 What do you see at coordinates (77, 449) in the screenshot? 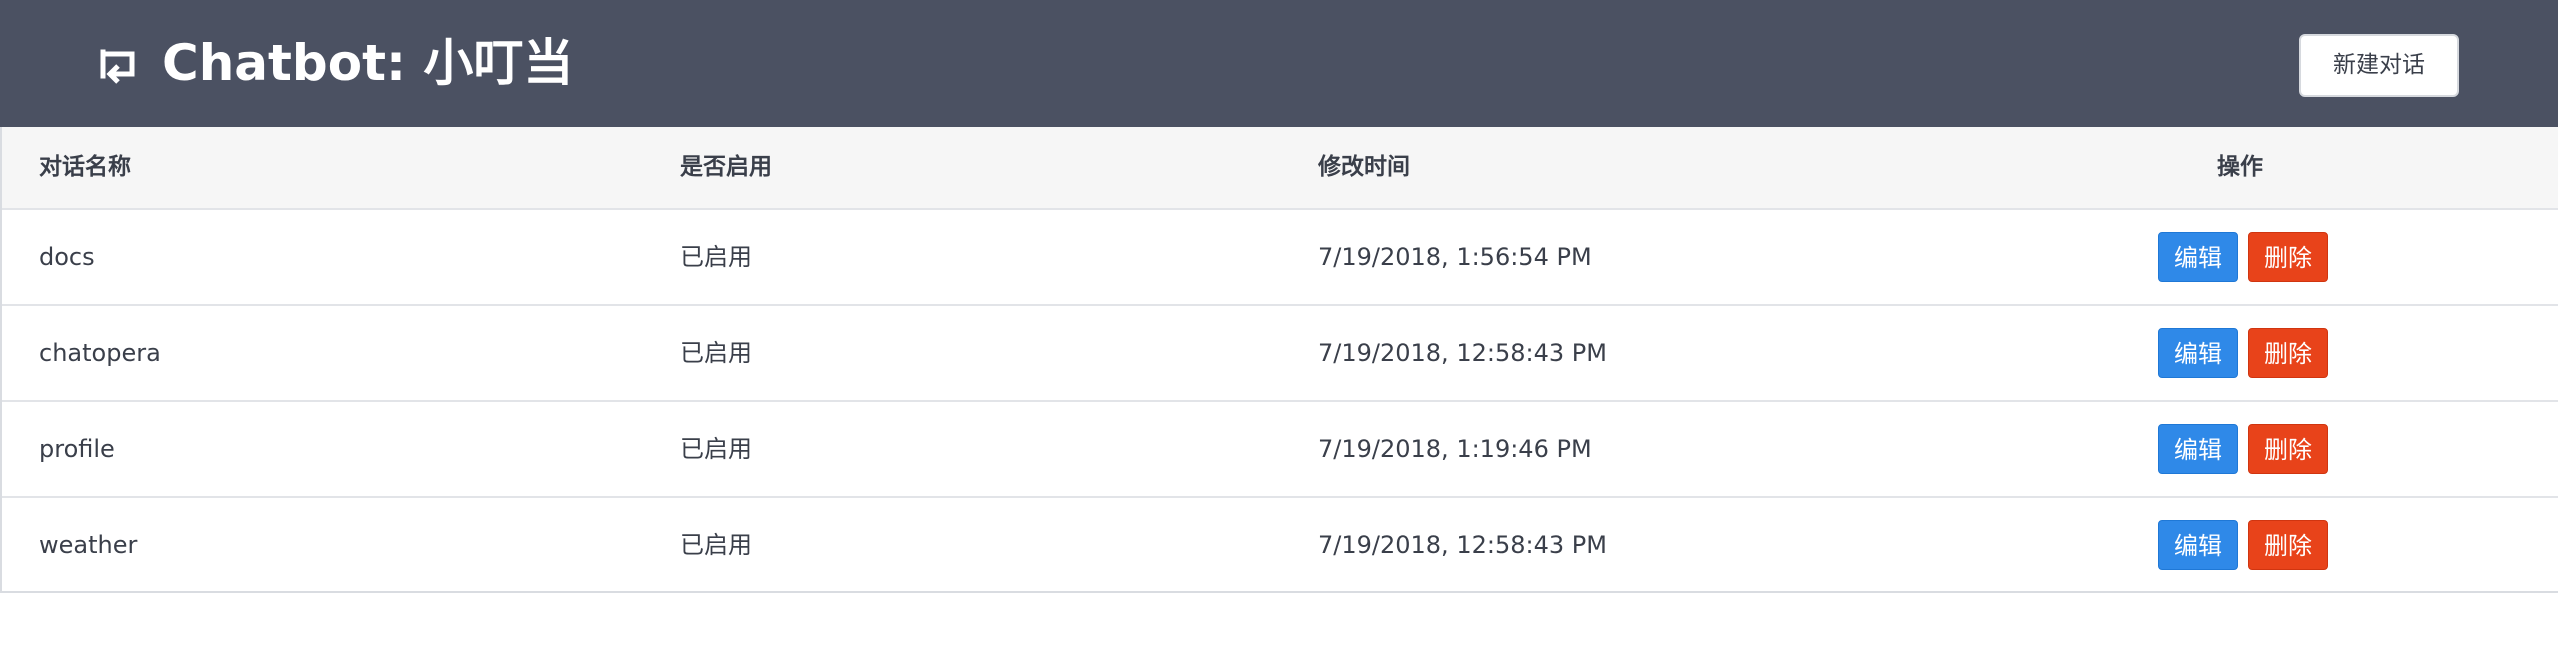
I see `conversation-name: profile` at bounding box center [77, 449].